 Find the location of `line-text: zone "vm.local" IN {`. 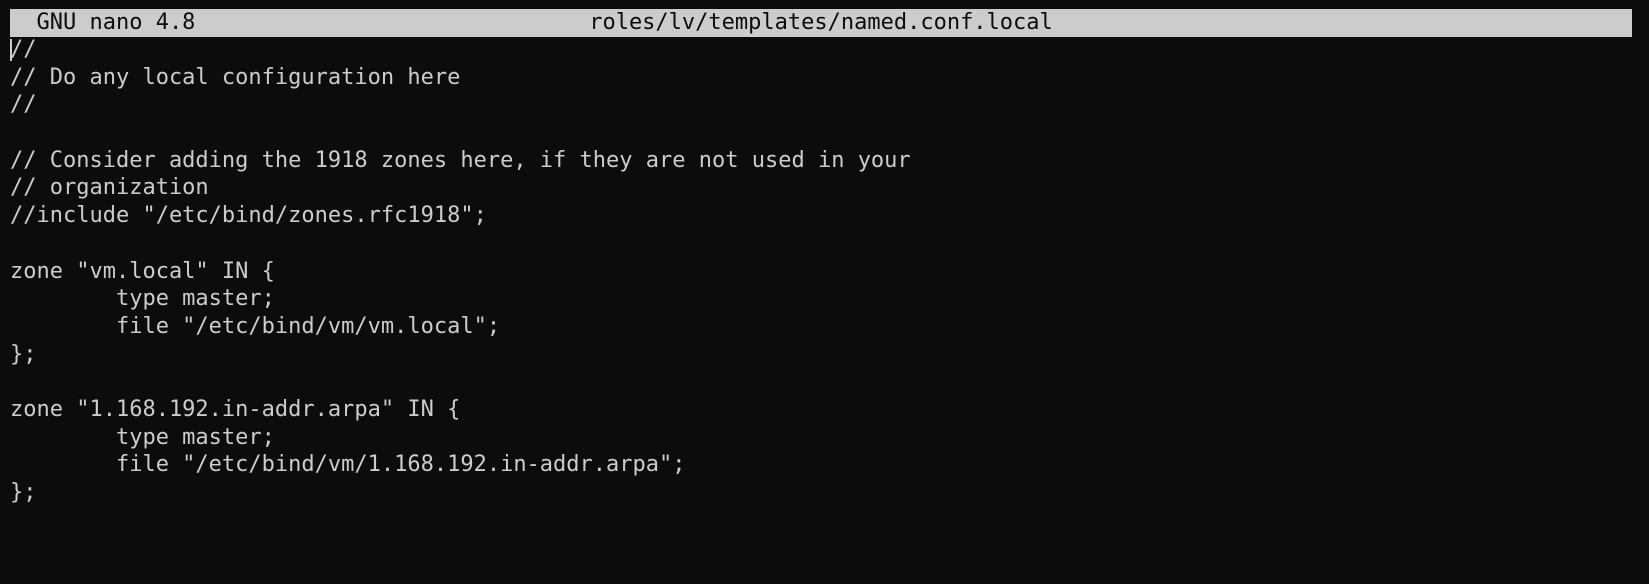

line-text: zone "vm.local" IN { is located at coordinates (142, 271).